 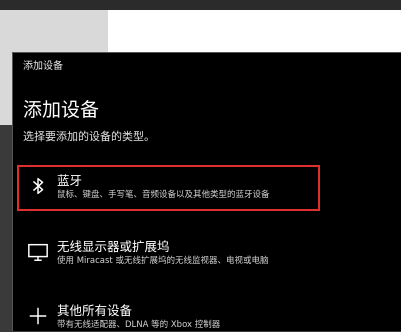 What do you see at coordinates (61, 110) in the screenshot?
I see `dialog-heading: 添加设备` at bounding box center [61, 110].